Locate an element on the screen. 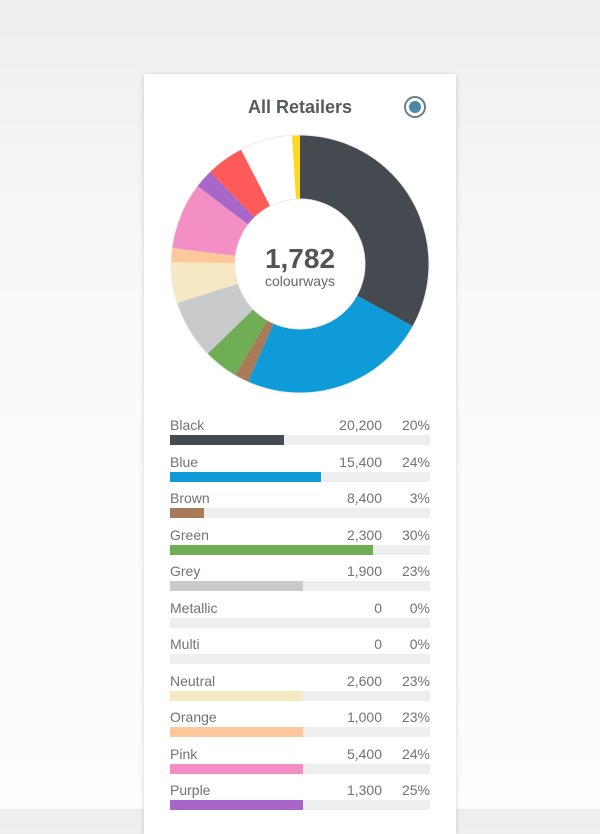 The height and width of the screenshot is (834, 600). legend-label: Green is located at coordinates (189, 534).